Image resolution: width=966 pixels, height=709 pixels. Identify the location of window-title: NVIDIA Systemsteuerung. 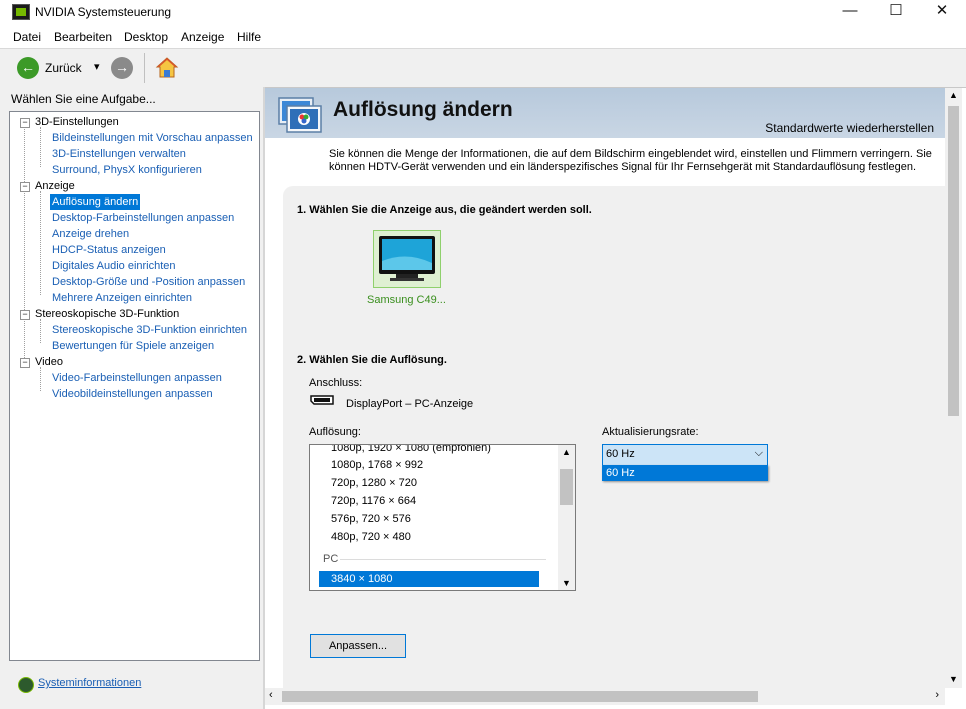
(103, 12).